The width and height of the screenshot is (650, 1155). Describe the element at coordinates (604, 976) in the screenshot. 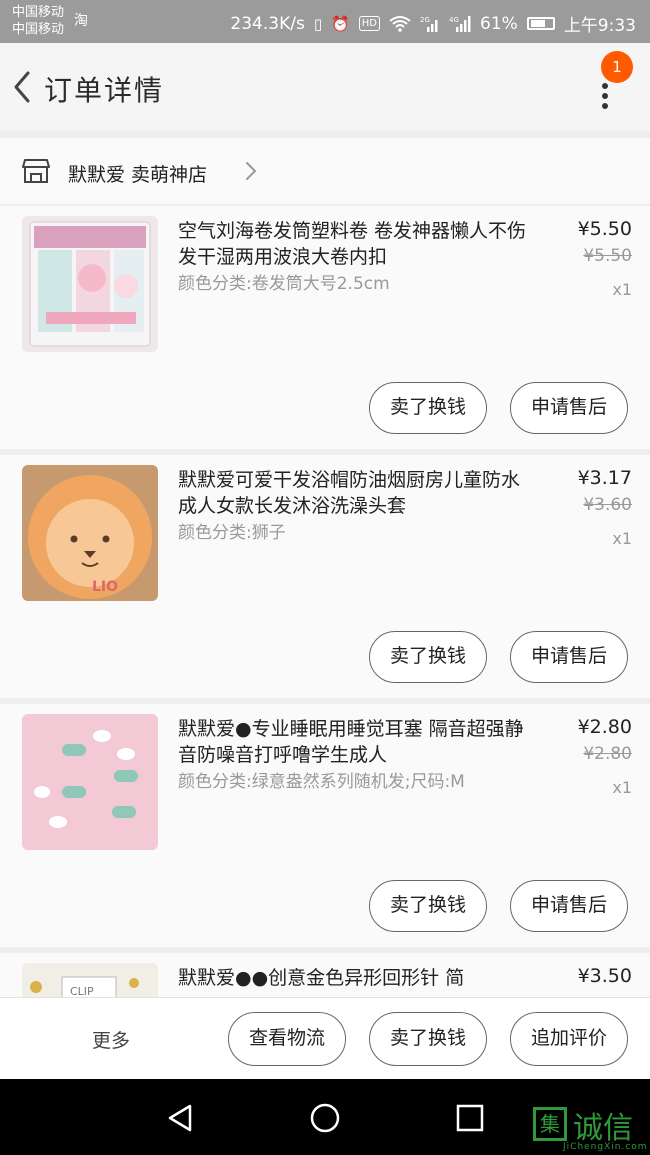

I see `product-price: ¥3.50` at that location.